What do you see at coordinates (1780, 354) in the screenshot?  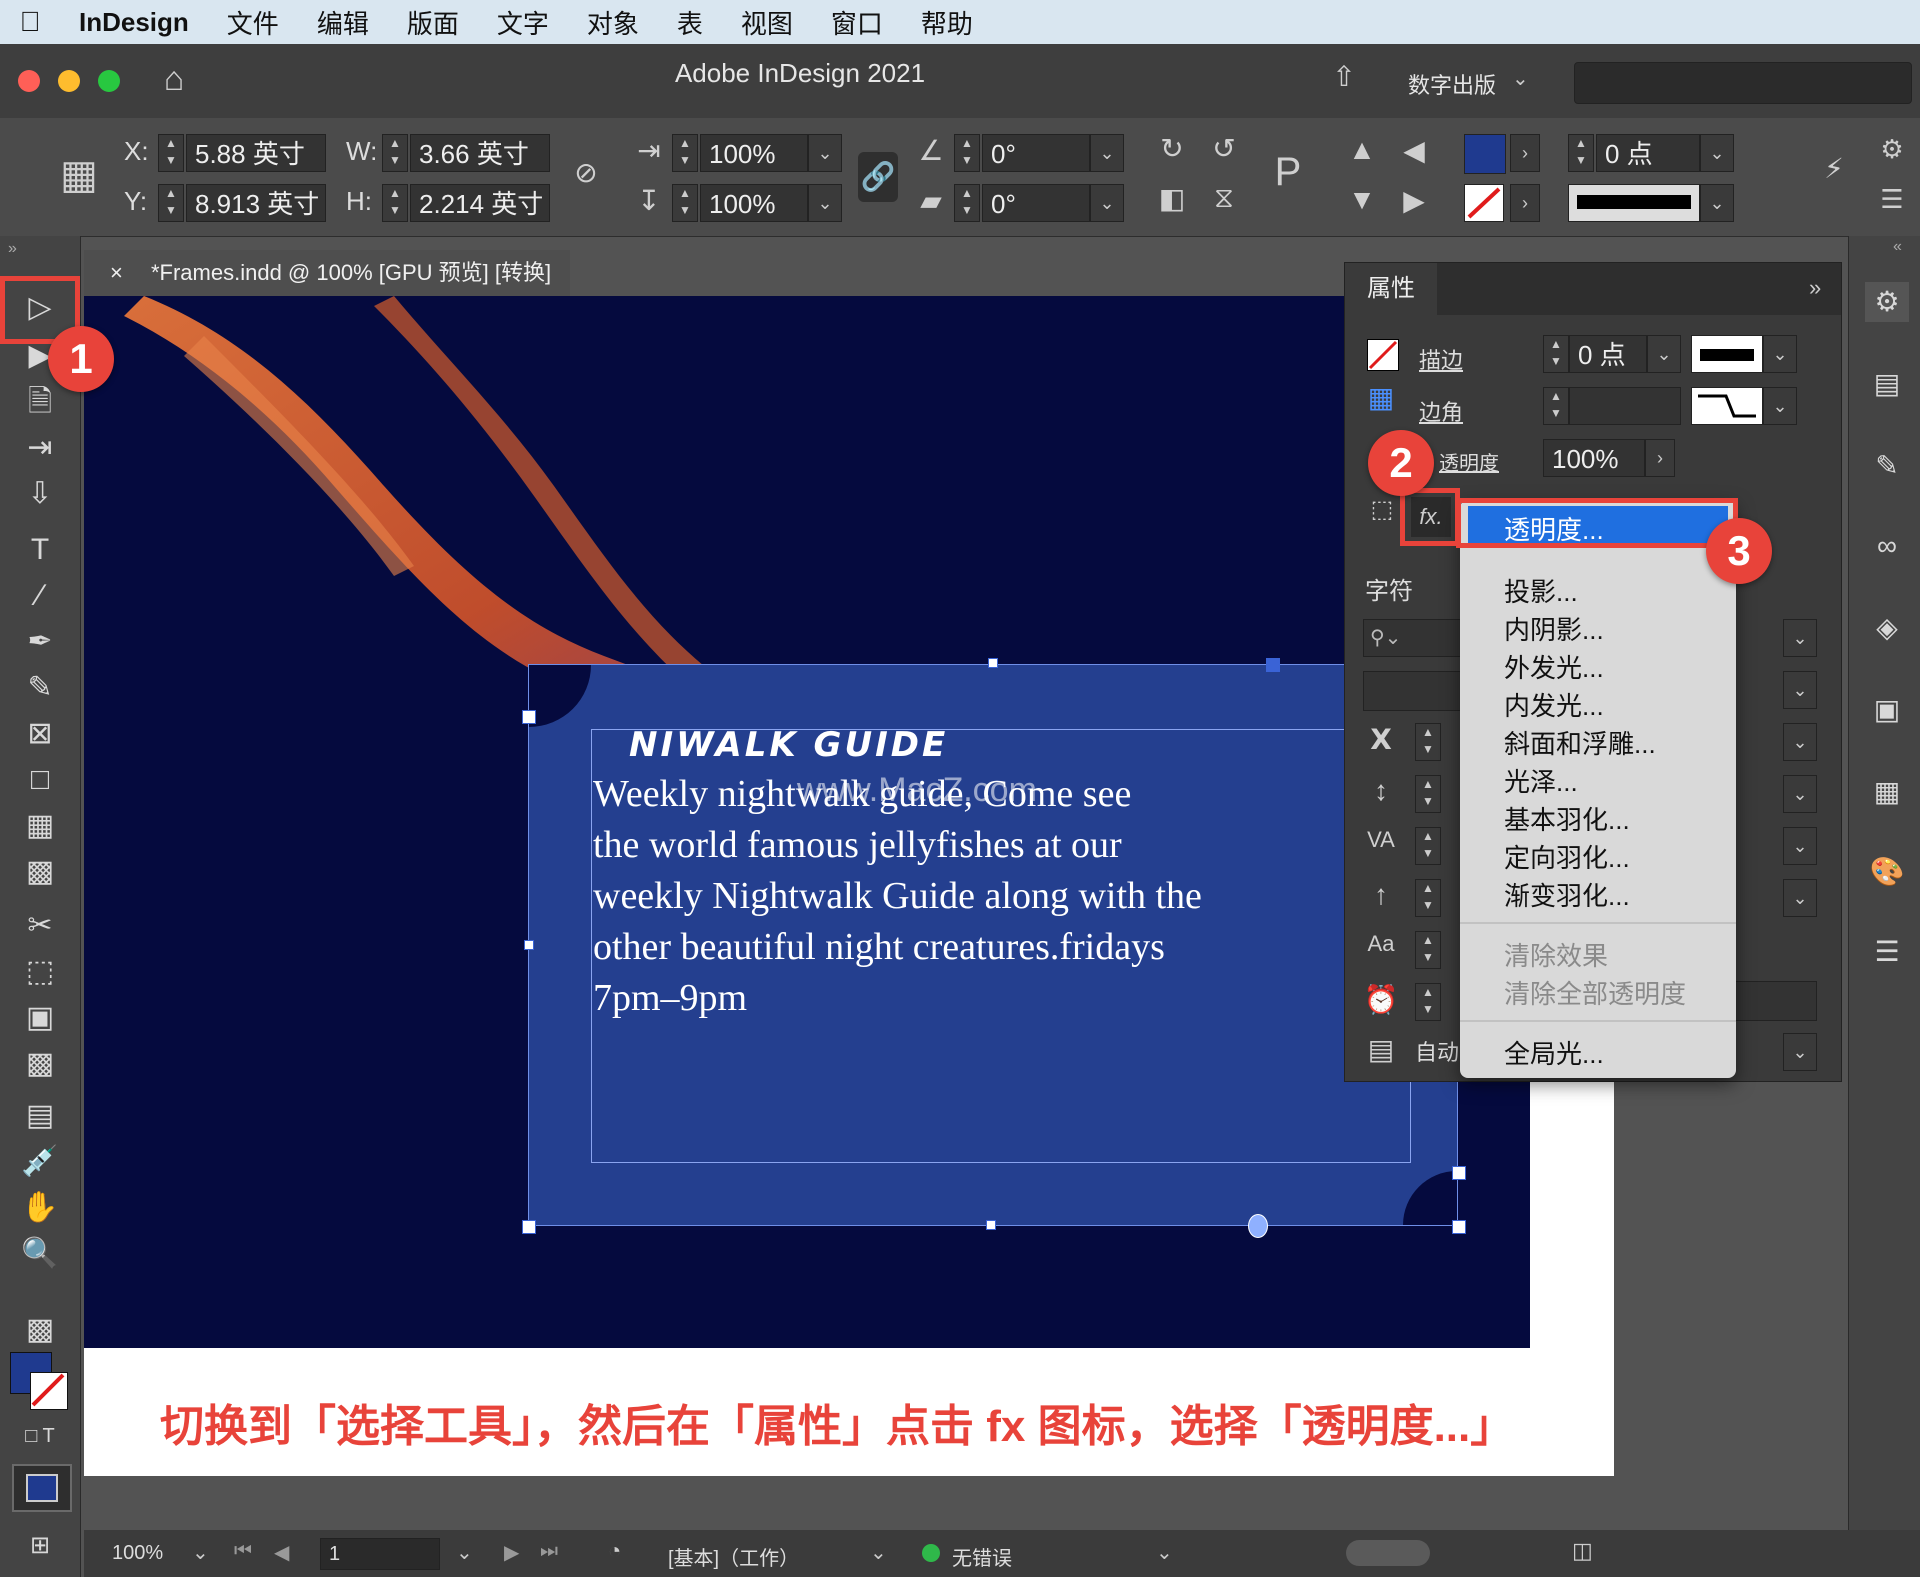 I see `stroke-style-dropdown: ⌄` at bounding box center [1780, 354].